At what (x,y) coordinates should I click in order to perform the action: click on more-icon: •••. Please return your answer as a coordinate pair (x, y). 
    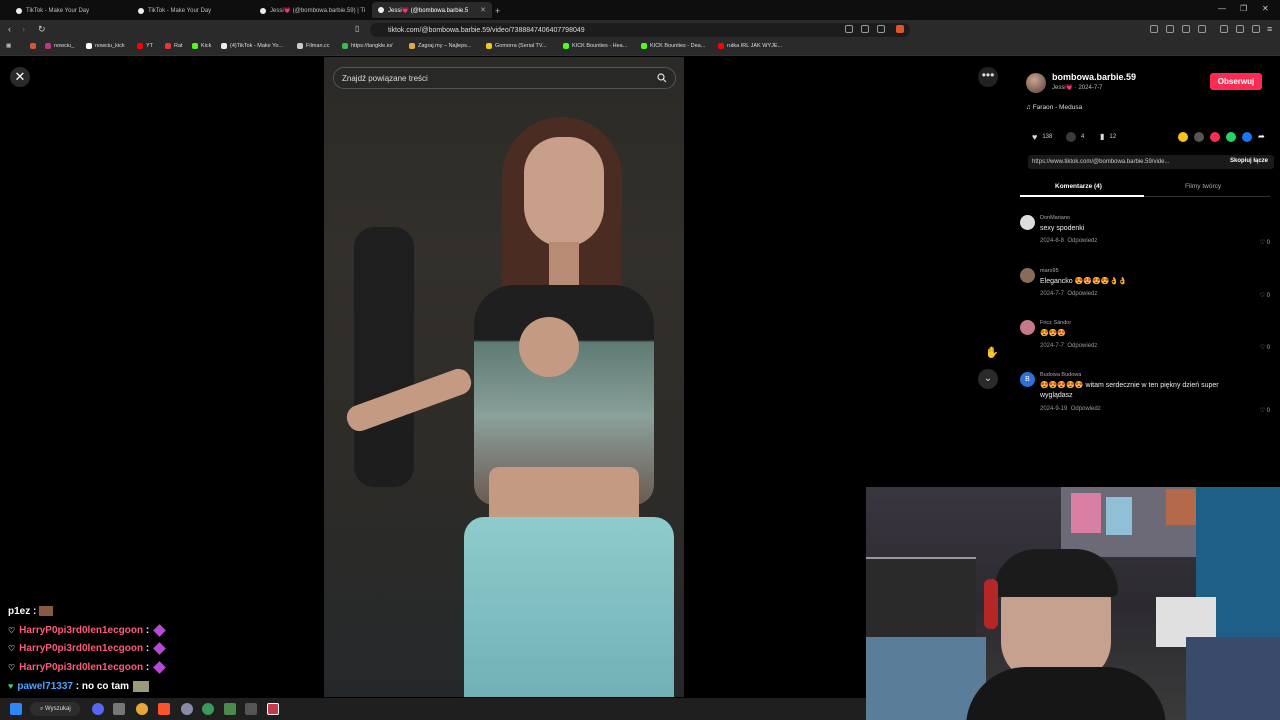
    Looking at the image, I should click on (988, 77).